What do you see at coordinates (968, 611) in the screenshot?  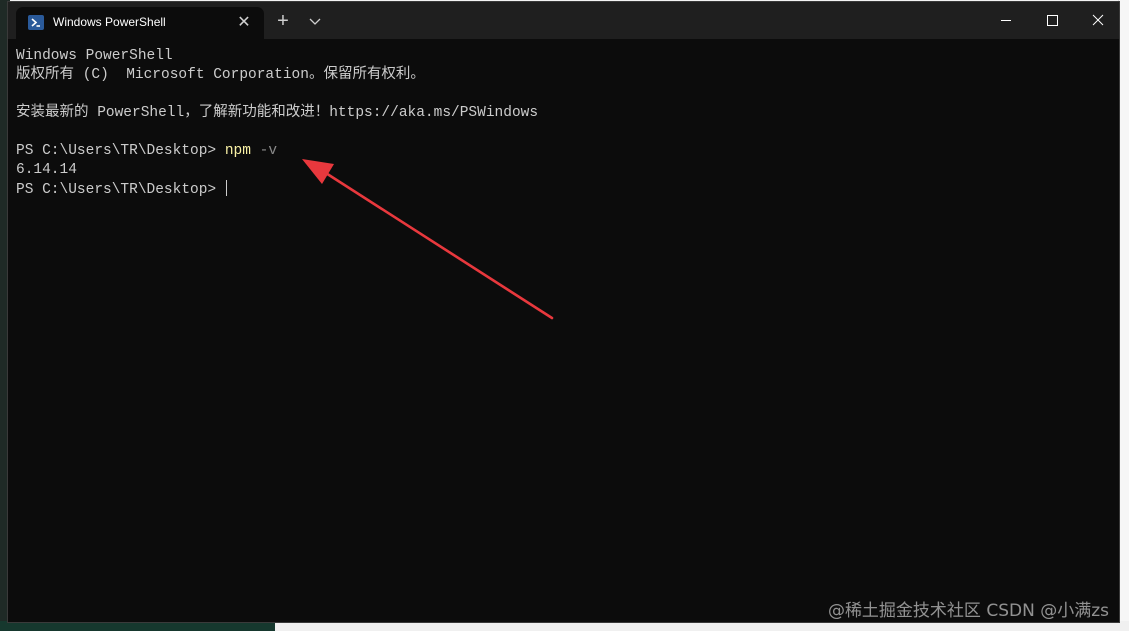 I see `watermark: @稀土掘金技术社区 CSDN @小满zs` at bounding box center [968, 611].